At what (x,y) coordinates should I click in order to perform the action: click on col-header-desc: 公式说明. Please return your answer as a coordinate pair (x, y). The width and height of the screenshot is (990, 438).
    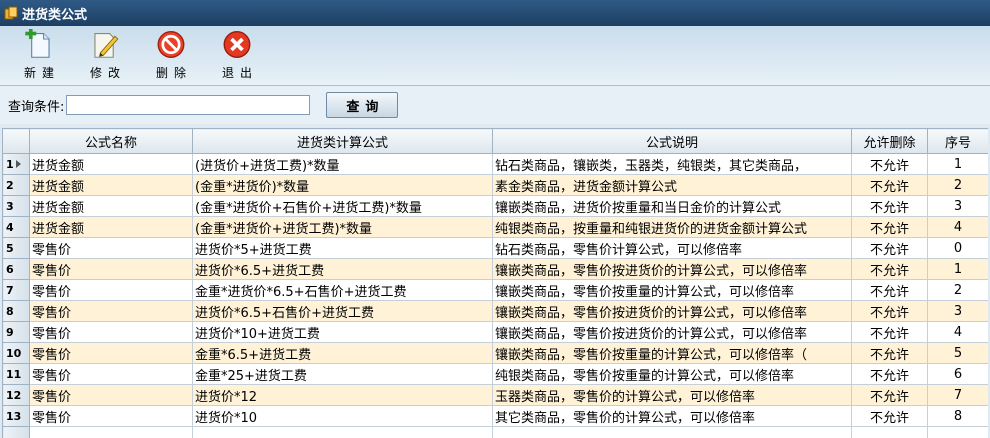
    Looking at the image, I should click on (672, 141).